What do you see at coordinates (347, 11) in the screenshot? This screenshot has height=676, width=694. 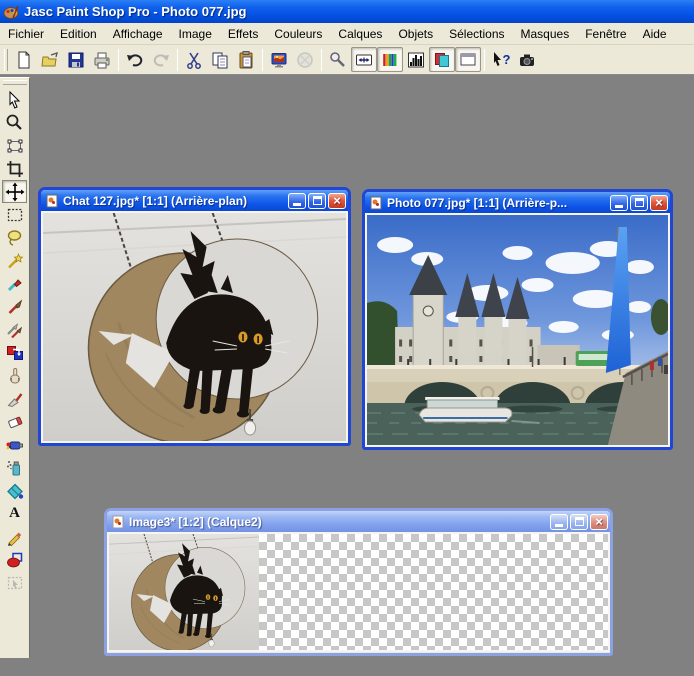 I see `main-titlebar: Jasc Paint Shop Pro - Photo 077.jpg` at bounding box center [347, 11].